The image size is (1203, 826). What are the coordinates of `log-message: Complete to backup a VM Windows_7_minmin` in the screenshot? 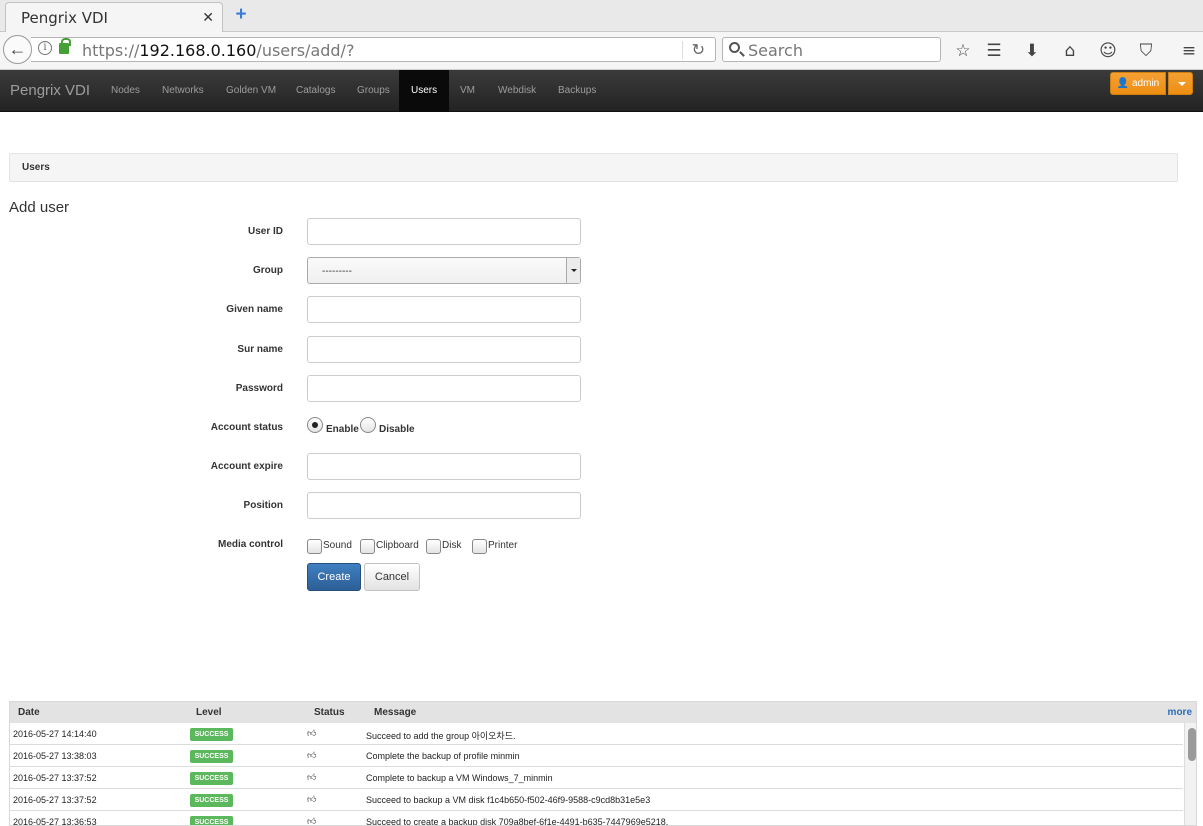 It's located at (459, 778).